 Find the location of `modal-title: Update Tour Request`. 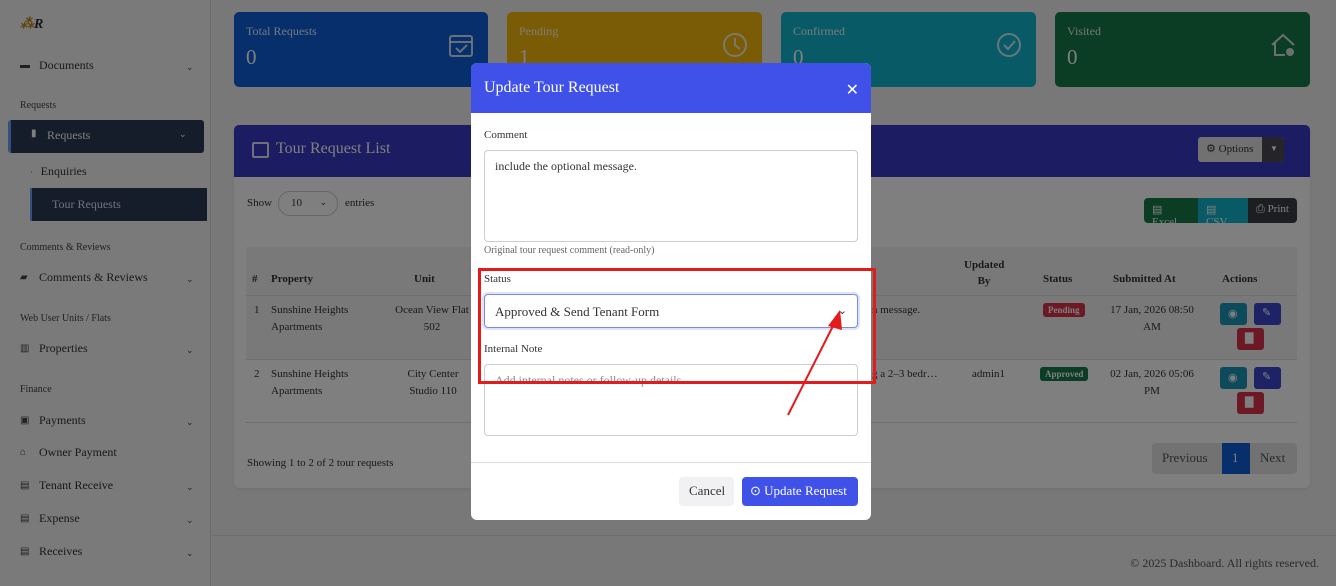

modal-title: Update Tour Request is located at coordinates (552, 87).